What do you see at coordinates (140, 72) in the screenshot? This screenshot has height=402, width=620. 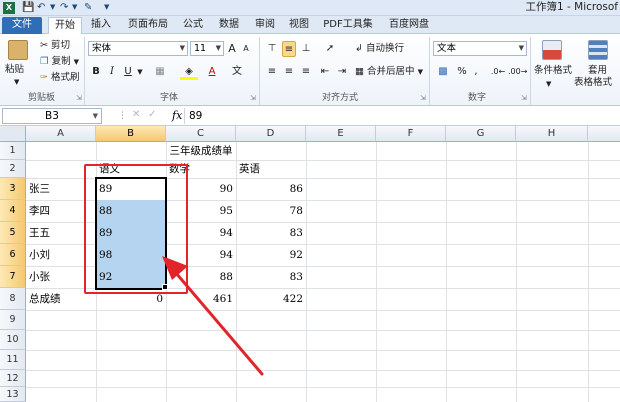 I see `underline-dropdown-icon: ▼` at bounding box center [140, 72].